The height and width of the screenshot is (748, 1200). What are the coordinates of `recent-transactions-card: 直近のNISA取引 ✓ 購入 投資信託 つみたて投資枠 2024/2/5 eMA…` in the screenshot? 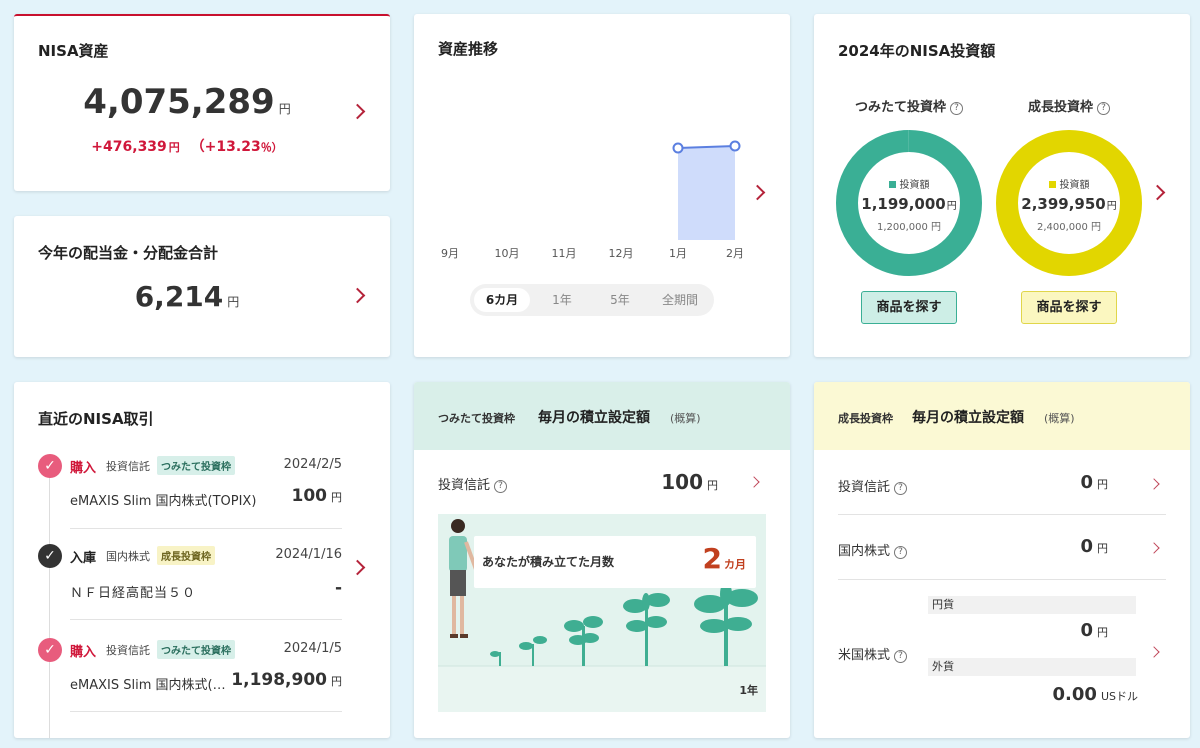 It's located at (202, 560).